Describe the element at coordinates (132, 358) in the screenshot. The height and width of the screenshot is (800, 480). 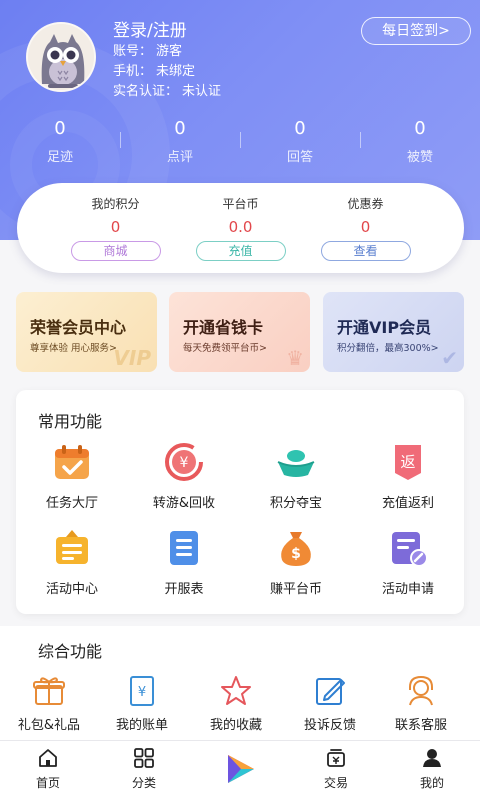
I see `vip-decoration-icon: VIP` at that location.